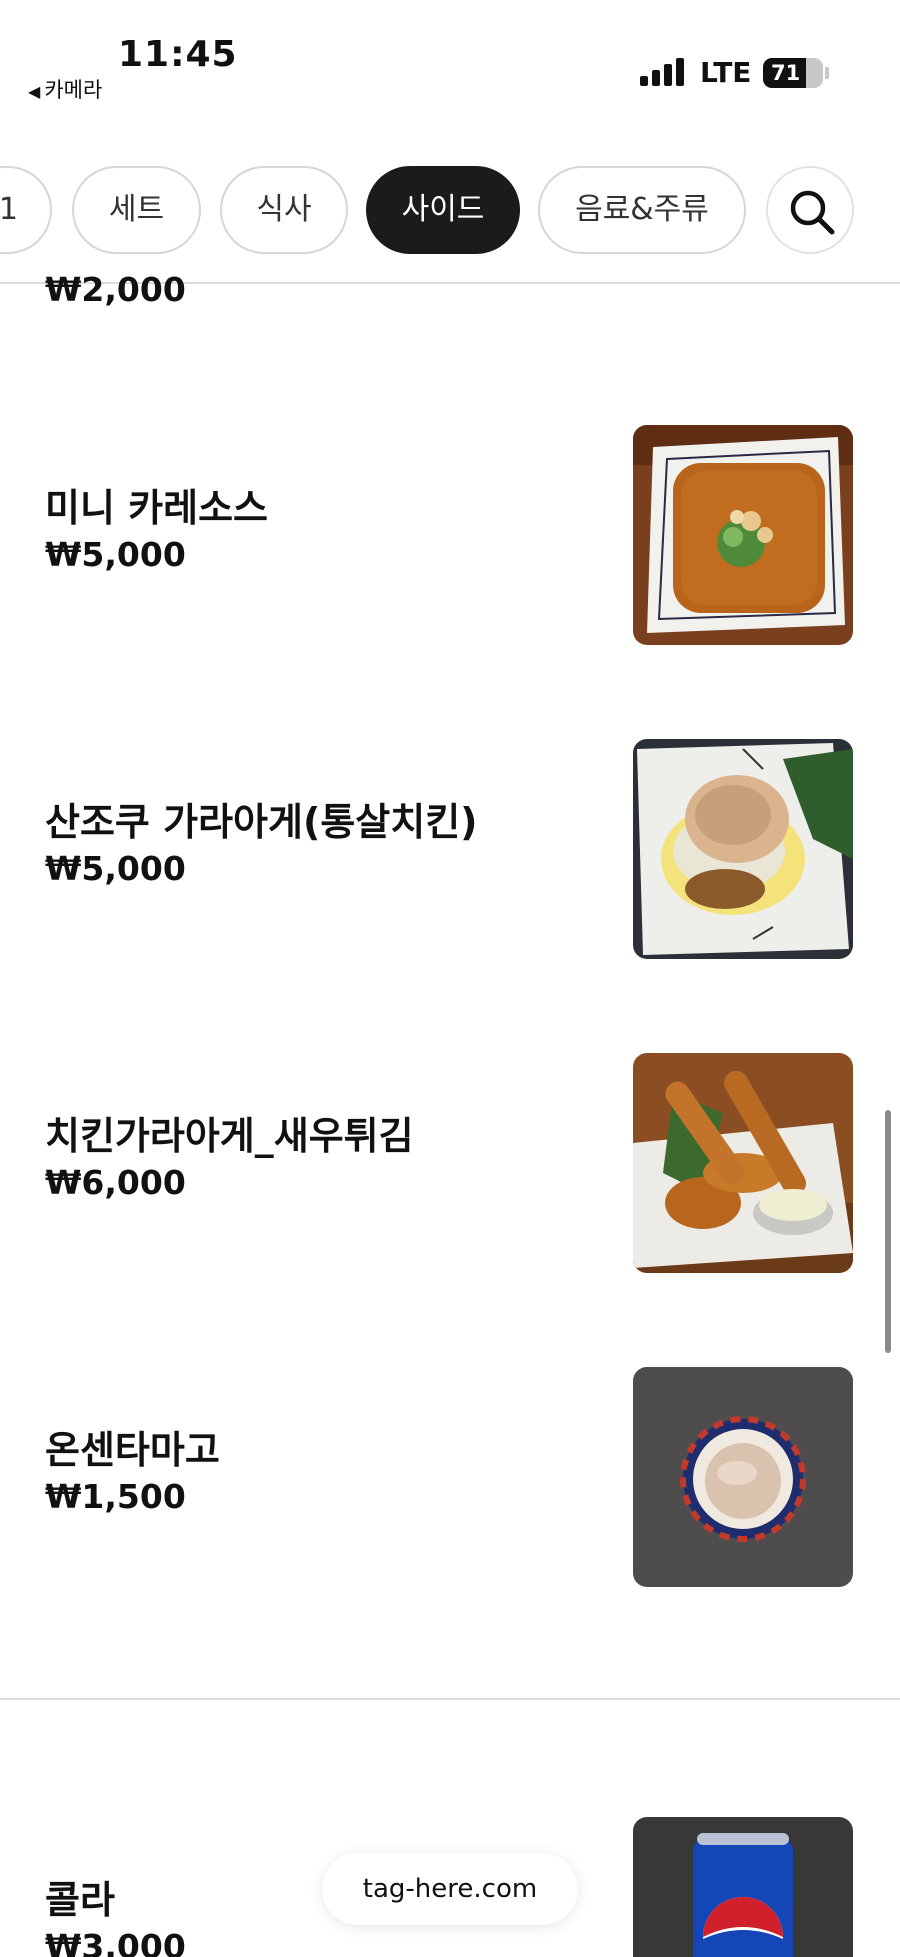  What do you see at coordinates (73, 90) in the screenshot?
I see `back-app-label: 카메라` at bounding box center [73, 90].